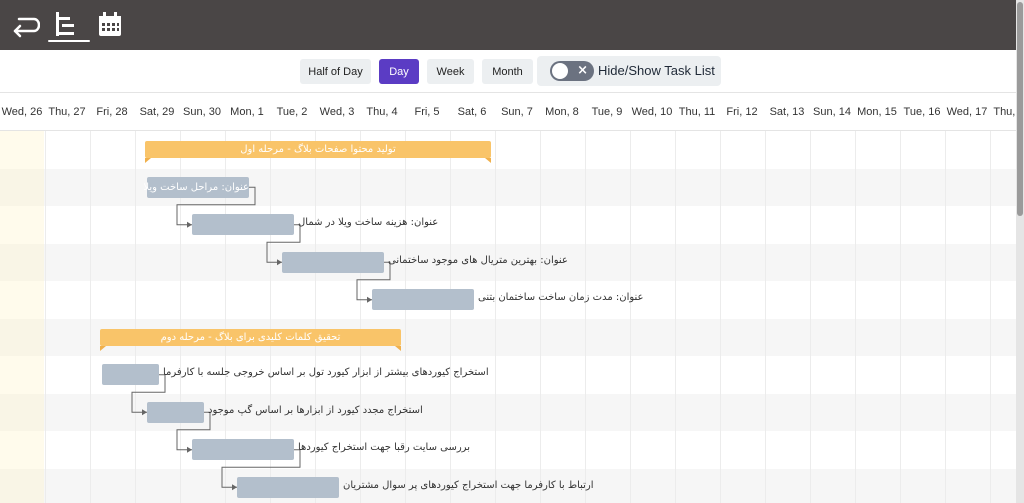  What do you see at coordinates (652, 112) in the screenshot?
I see `day-label: Wed, 10` at bounding box center [652, 112].